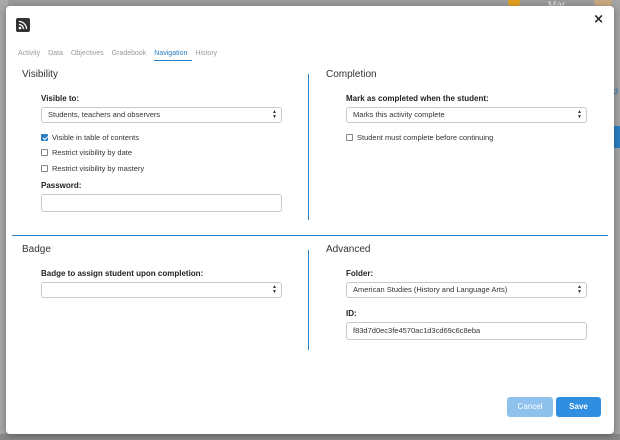  Describe the element at coordinates (36, 249) in the screenshot. I see `badge-title: Badge` at that location.